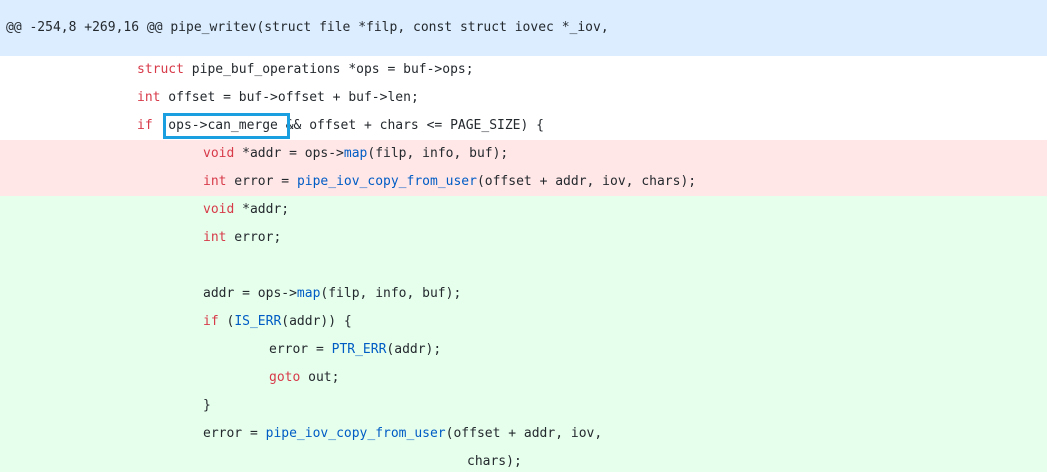 The image size is (1047, 472). Describe the element at coordinates (523, 406) in the screenshot. I see `added-line: }` at that location.